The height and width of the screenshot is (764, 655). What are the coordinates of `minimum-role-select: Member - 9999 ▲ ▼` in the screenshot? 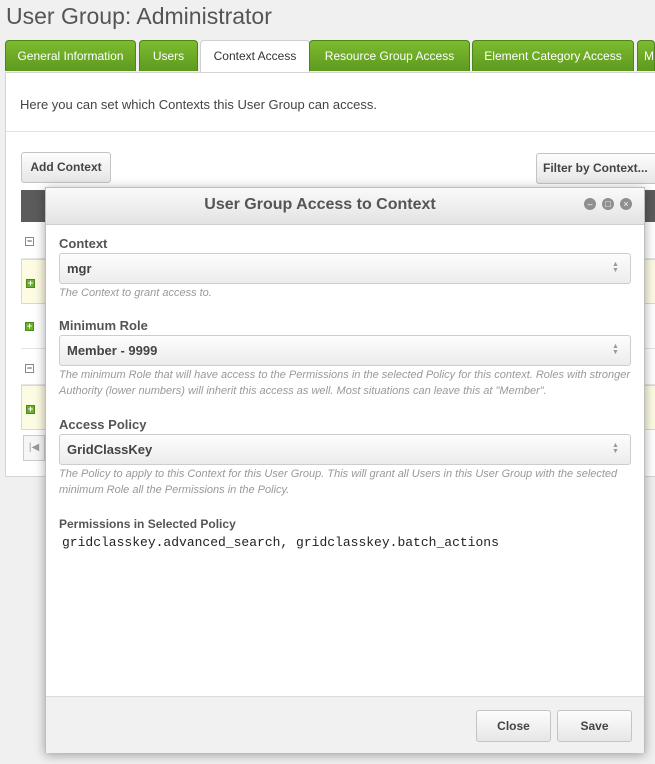 It's located at (345, 350).